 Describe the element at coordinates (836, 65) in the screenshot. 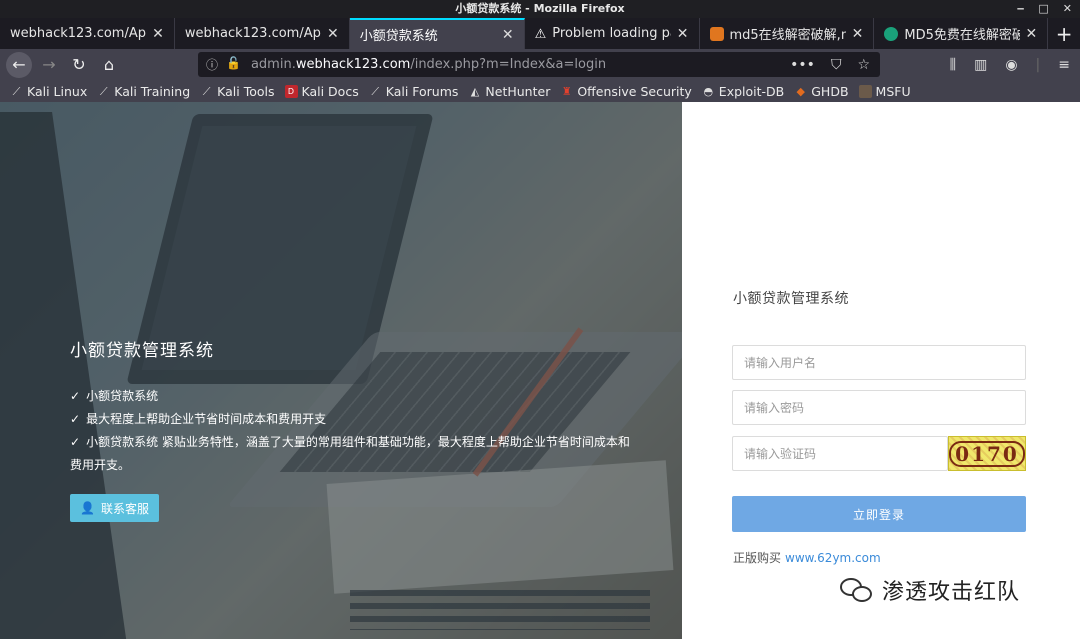

I see `pocket-icon: ⛉` at that location.